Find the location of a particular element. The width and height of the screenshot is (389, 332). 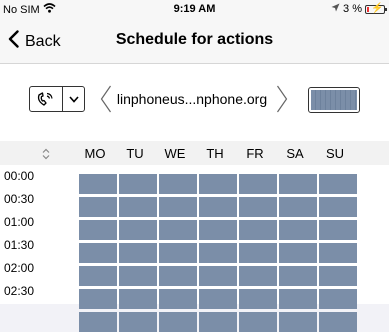

day-header-row: MO TU WE TH FR SA SU is located at coordinates (194, 153).